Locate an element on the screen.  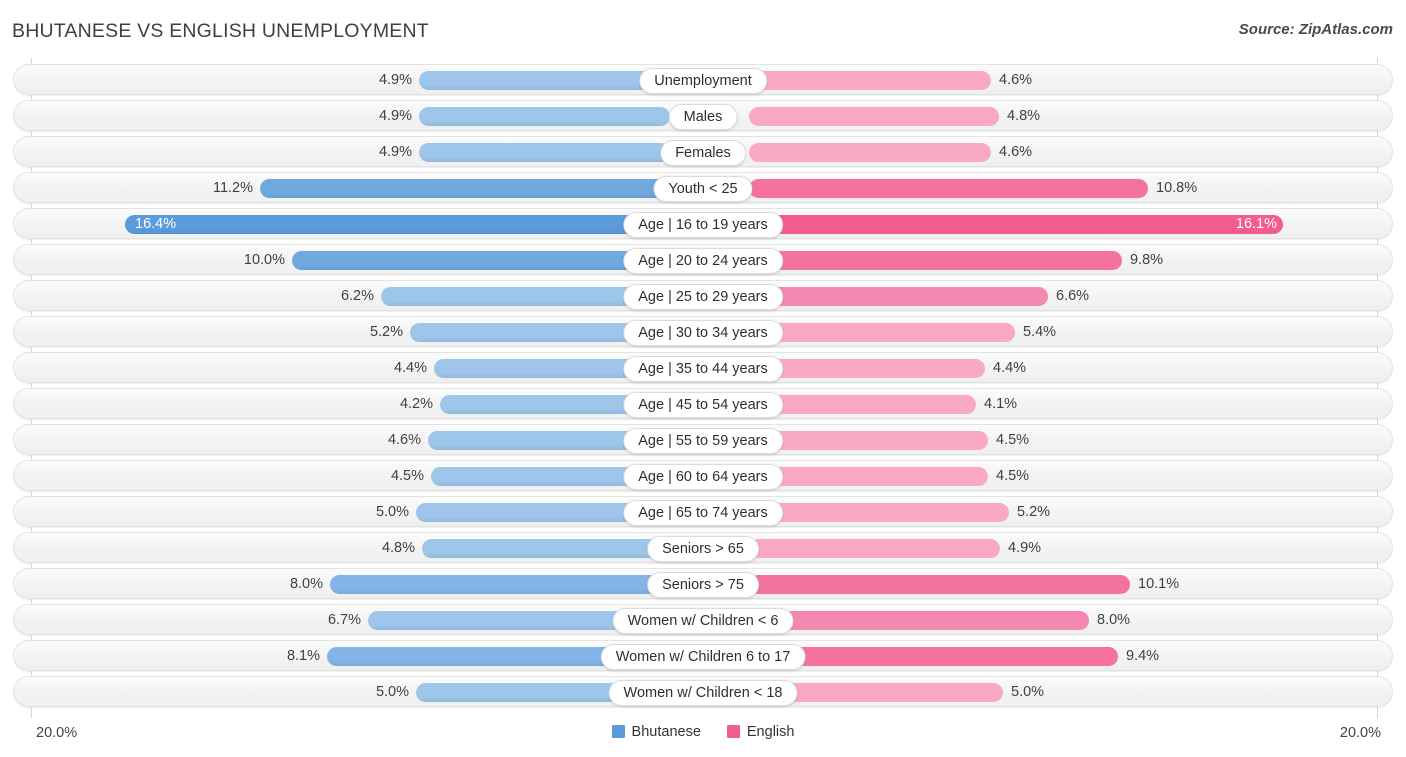
value-label-english: 9.8% is located at coordinates (1147, 260).